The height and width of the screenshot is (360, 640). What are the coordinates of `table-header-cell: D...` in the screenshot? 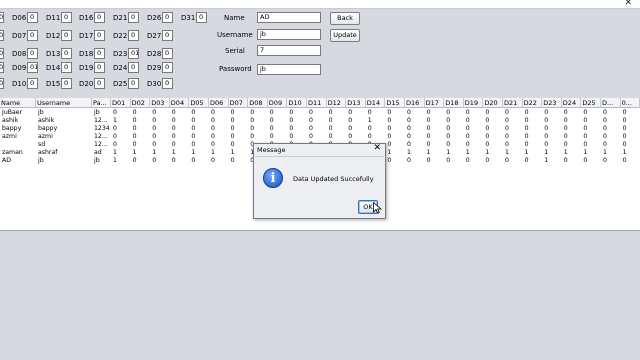 It's located at (611, 103).